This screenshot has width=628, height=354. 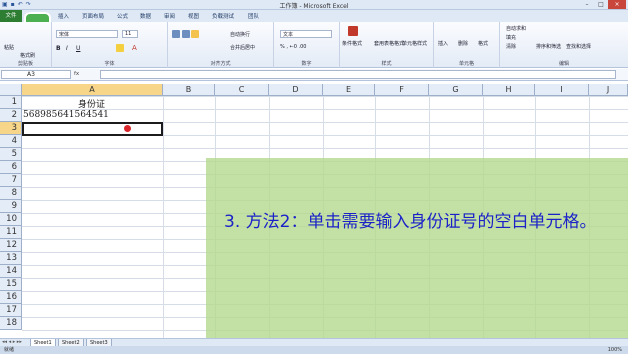 What do you see at coordinates (11, 271) in the screenshot?
I see `row-header-14: 14` at bounding box center [11, 271].